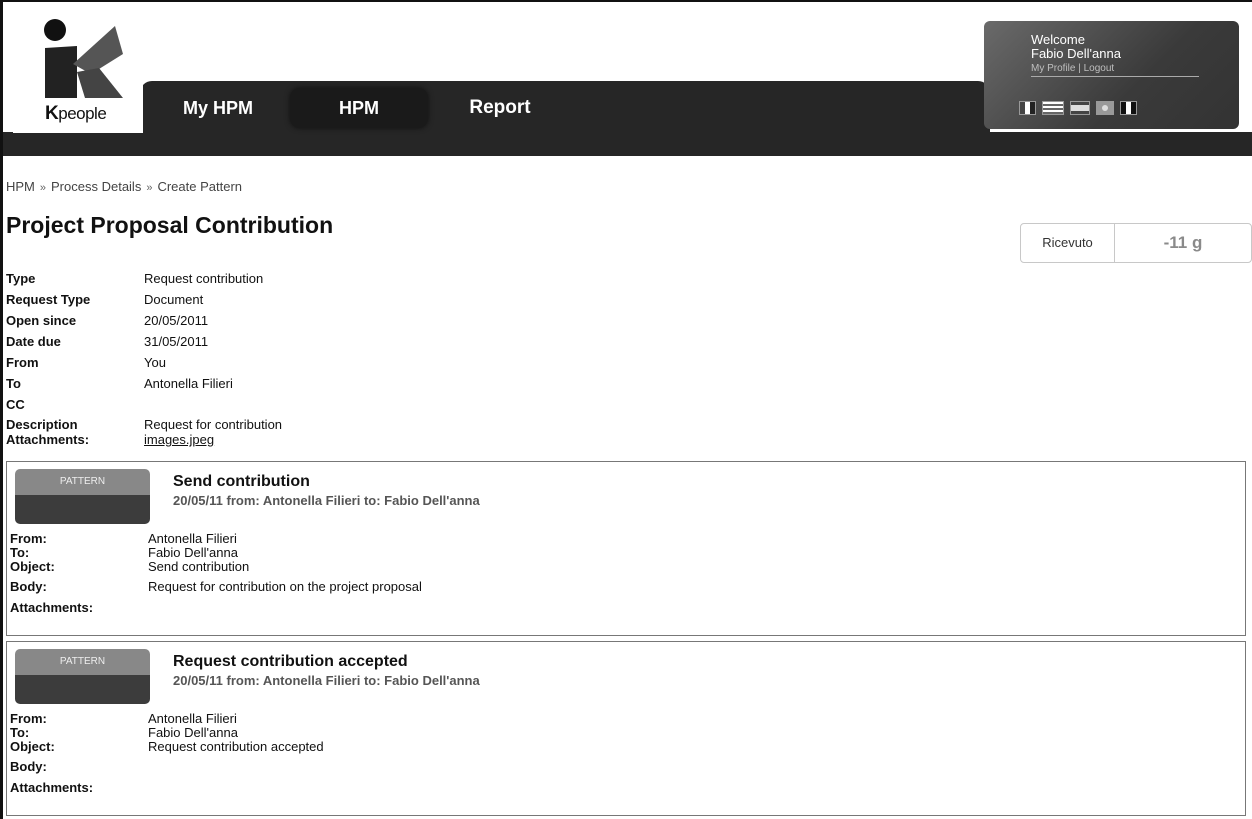  Describe the element at coordinates (170, 225) in the screenshot. I see `page-title: Project Proposal Contribution` at that location.